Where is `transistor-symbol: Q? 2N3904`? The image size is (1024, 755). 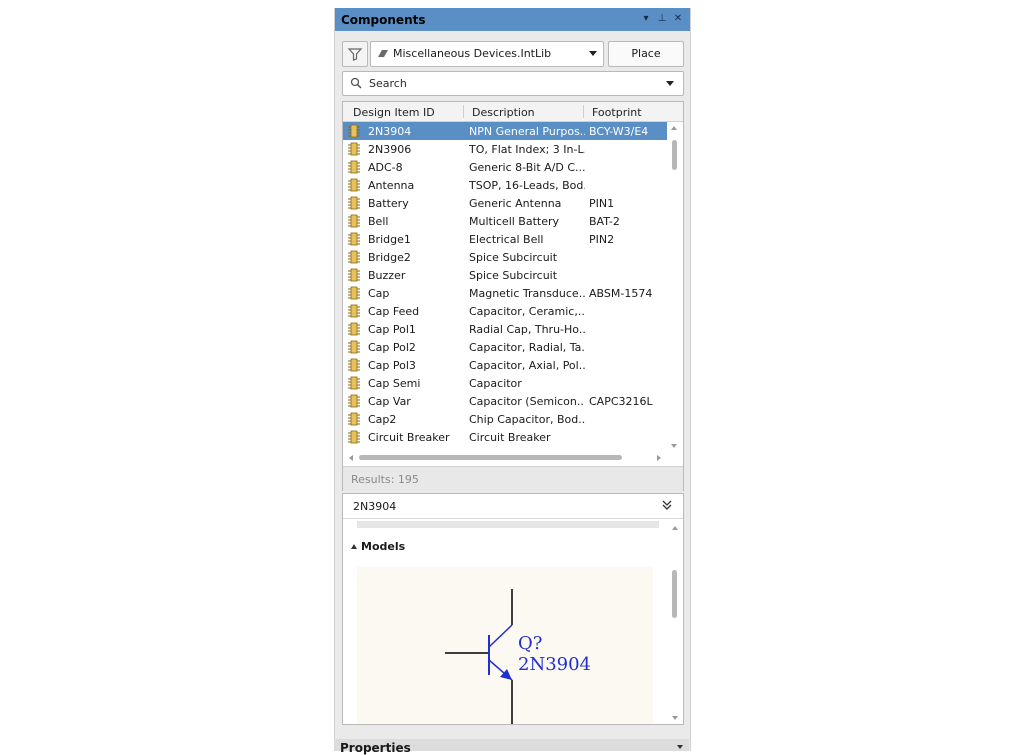 transistor-symbol: Q? 2N3904 is located at coordinates (518, 656).